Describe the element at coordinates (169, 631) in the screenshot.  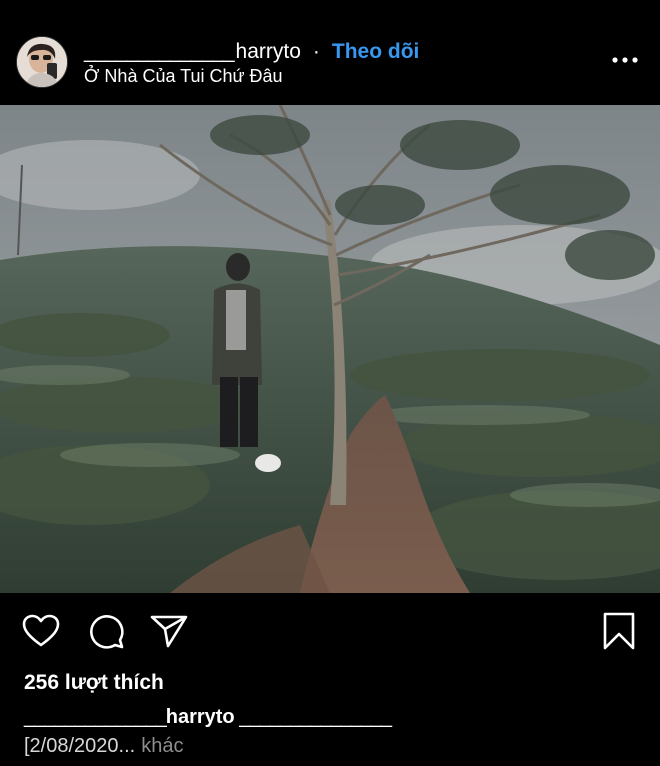
I see `send-icon` at that location.